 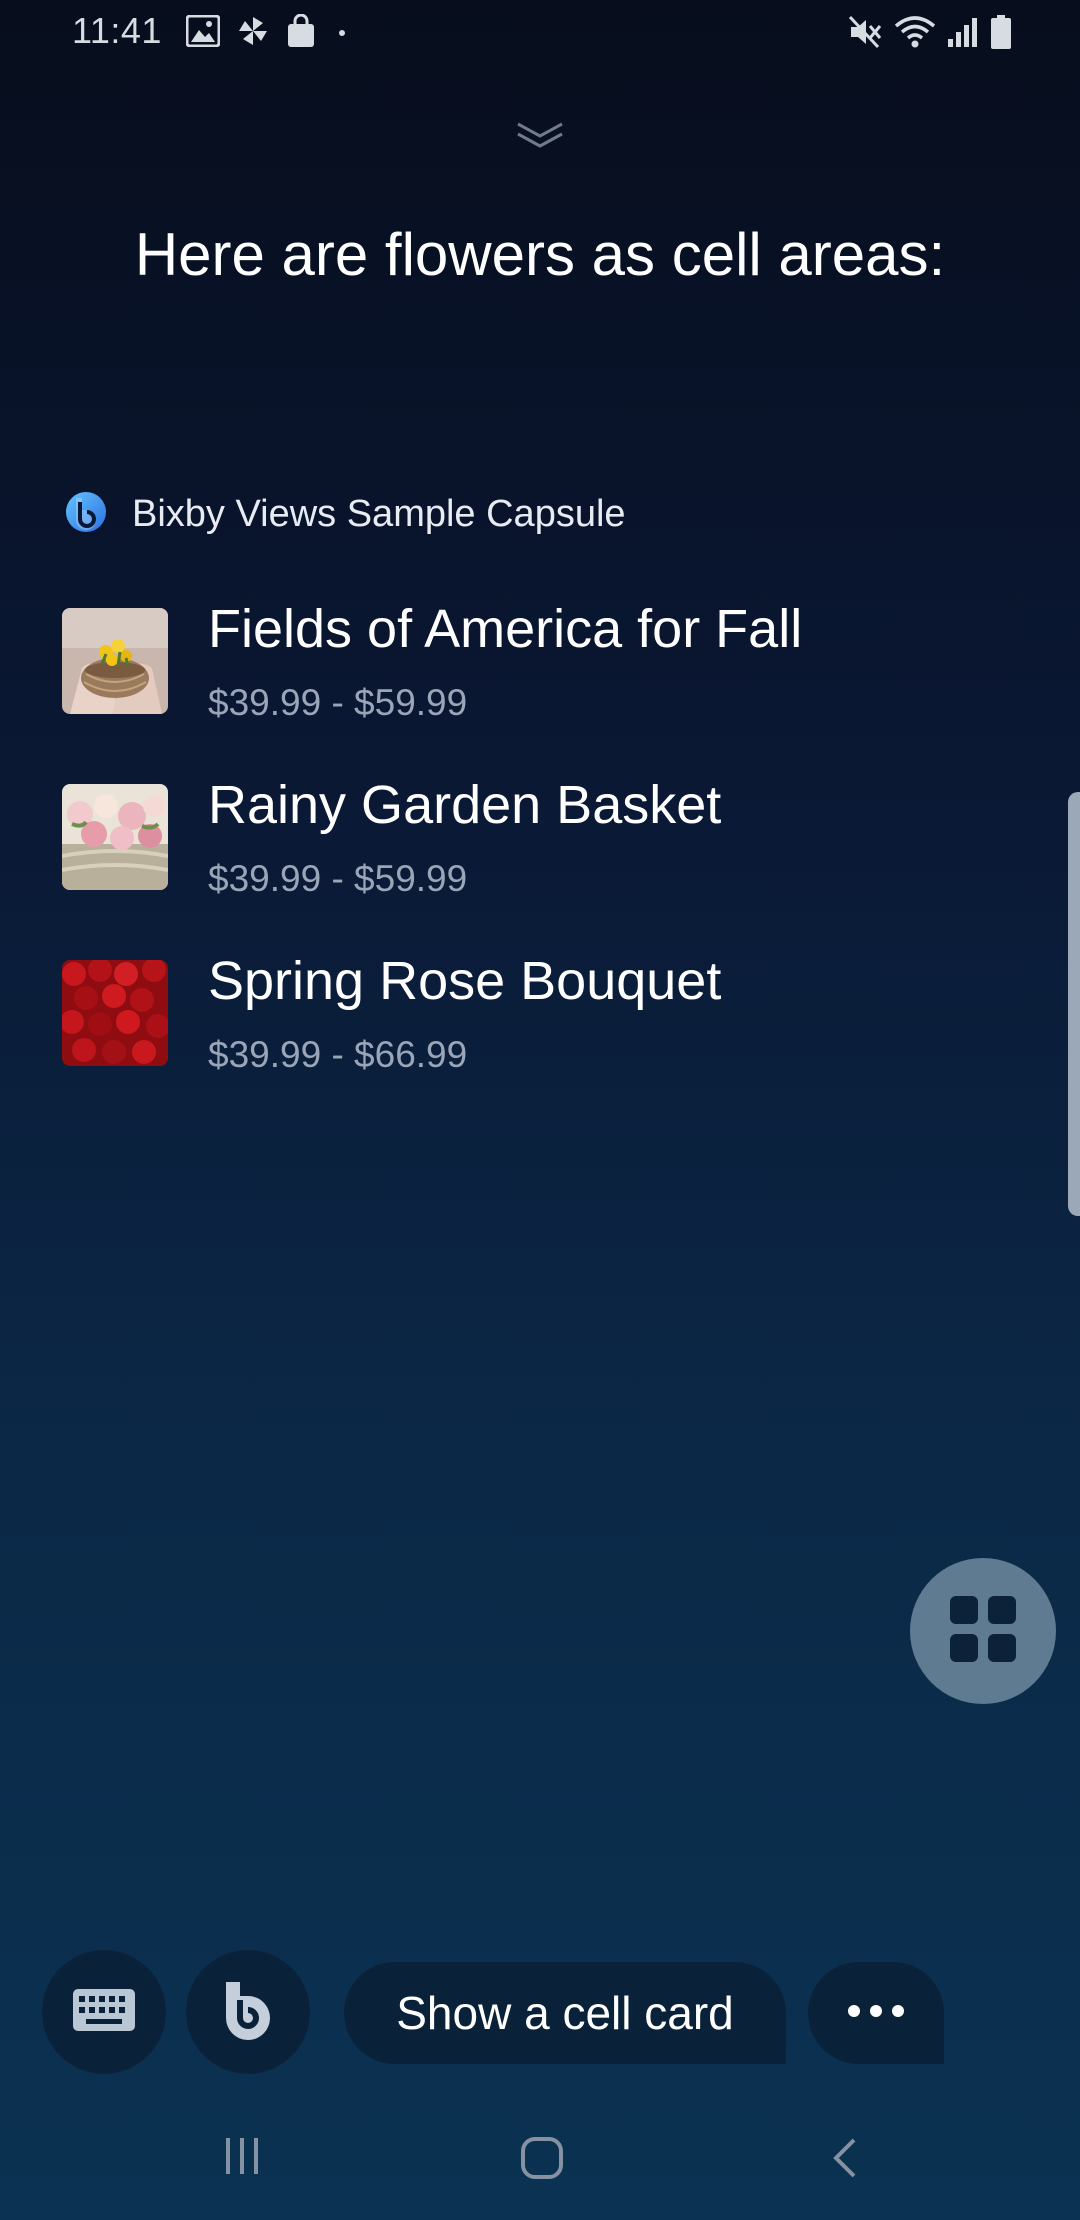 I want to click on status-system-icons, so click(x=930, y=32).